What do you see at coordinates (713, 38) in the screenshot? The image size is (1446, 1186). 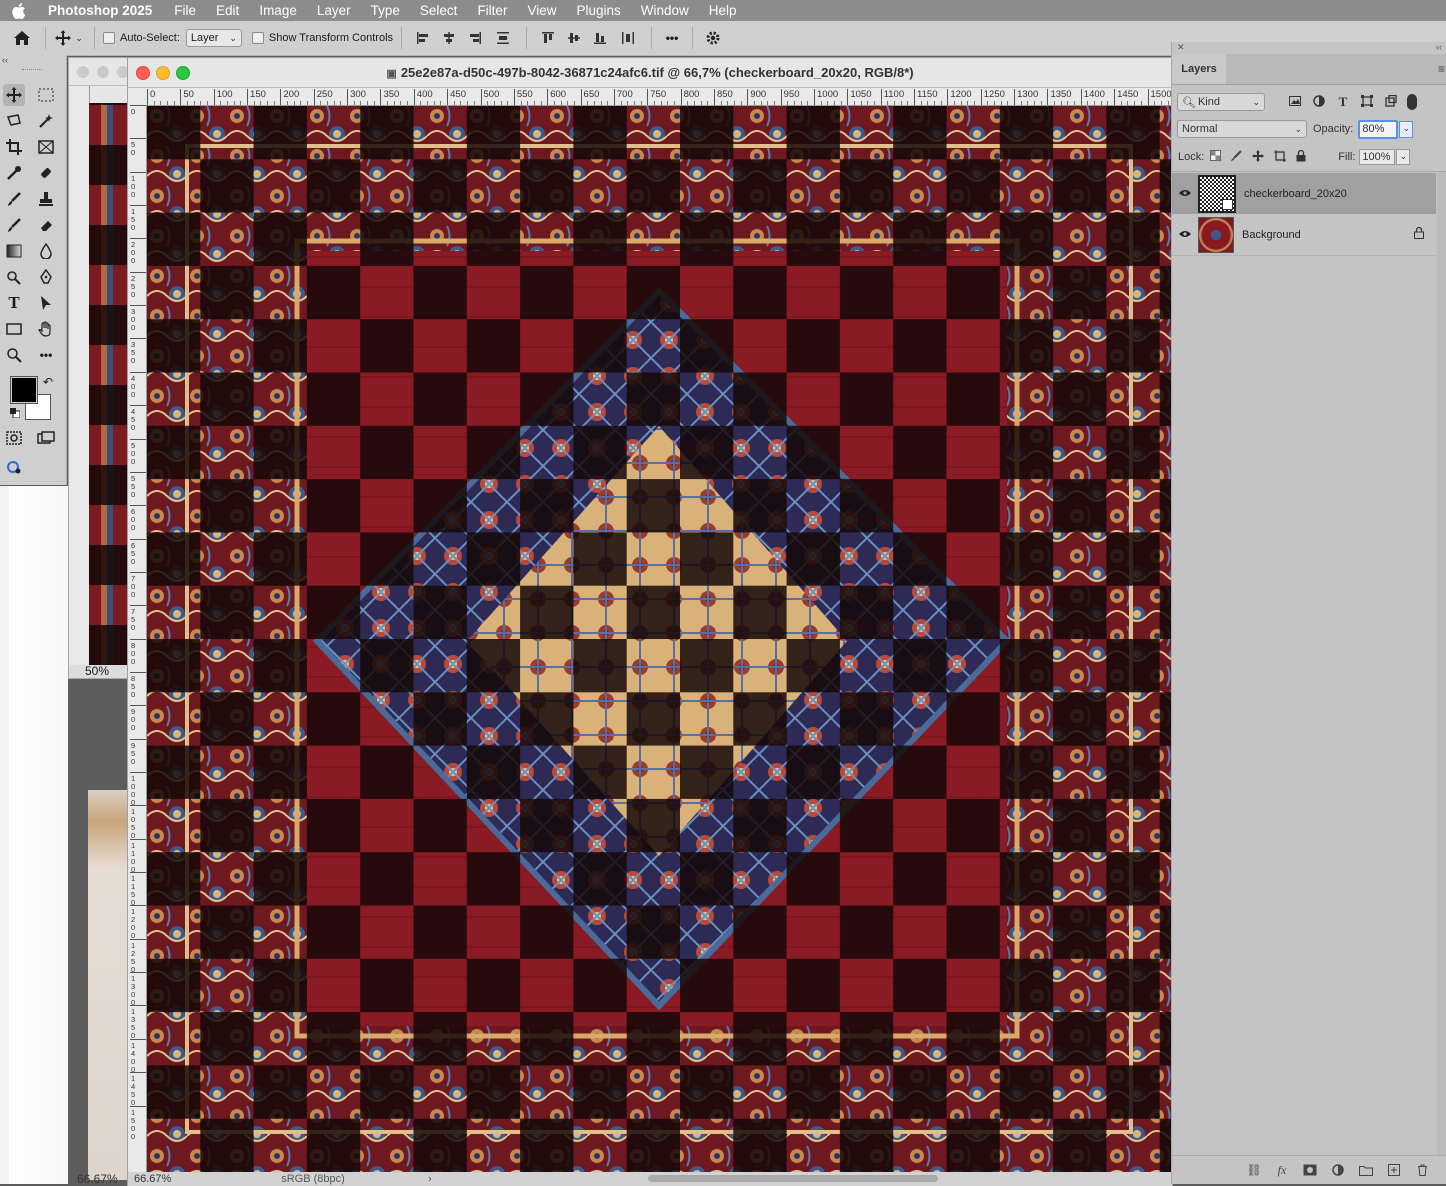 I see `gear-icon` at bounding box center [713, 38].